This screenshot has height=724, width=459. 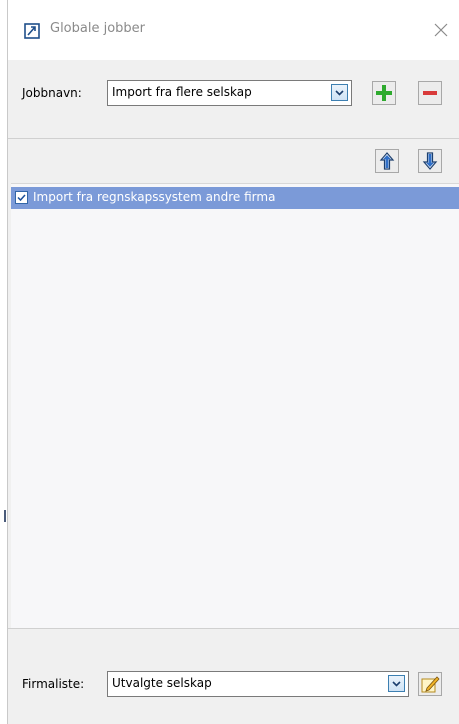 I want to click on move-down-button, so click(x=430, y=161).